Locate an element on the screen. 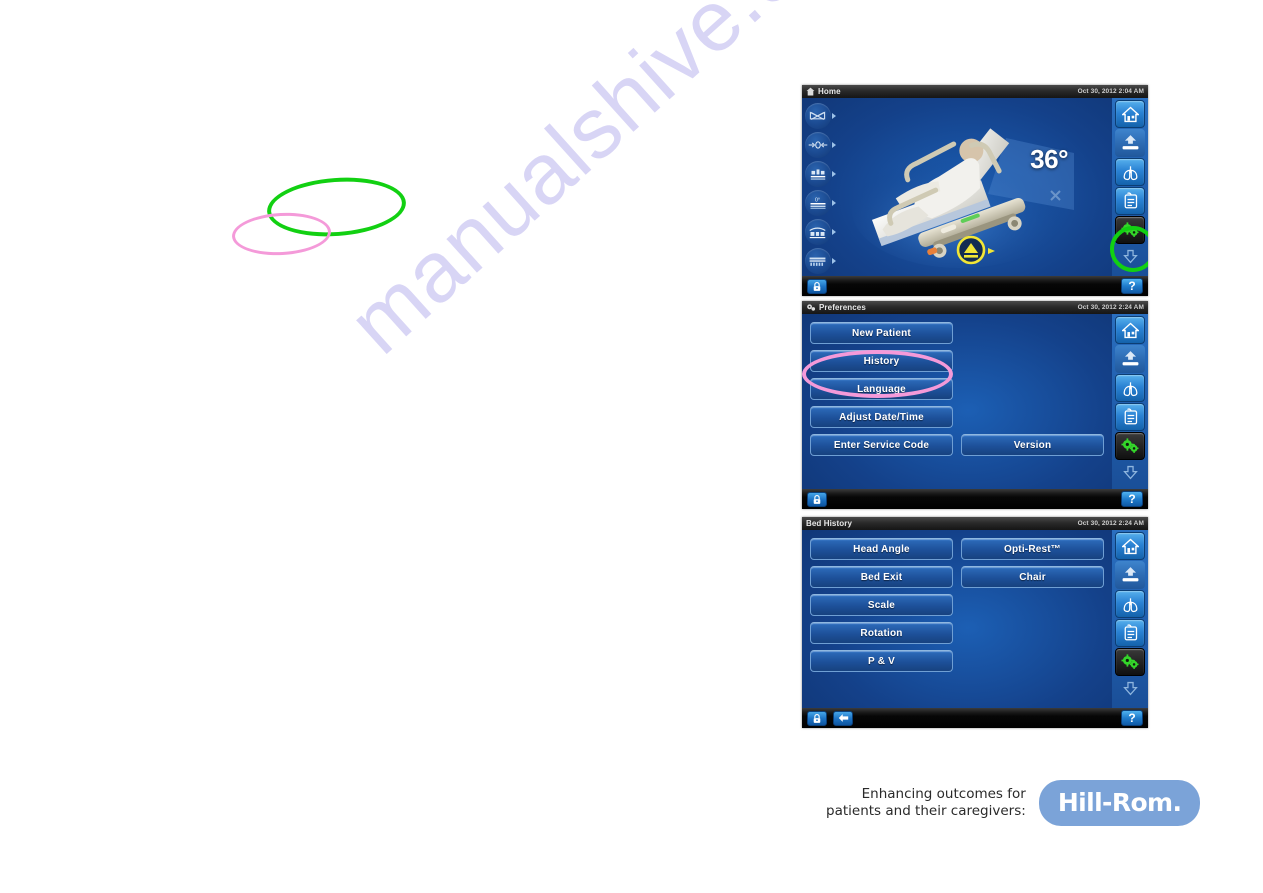  enter-service-code-button: Enter Service Code is located at coordinates (881, 445).